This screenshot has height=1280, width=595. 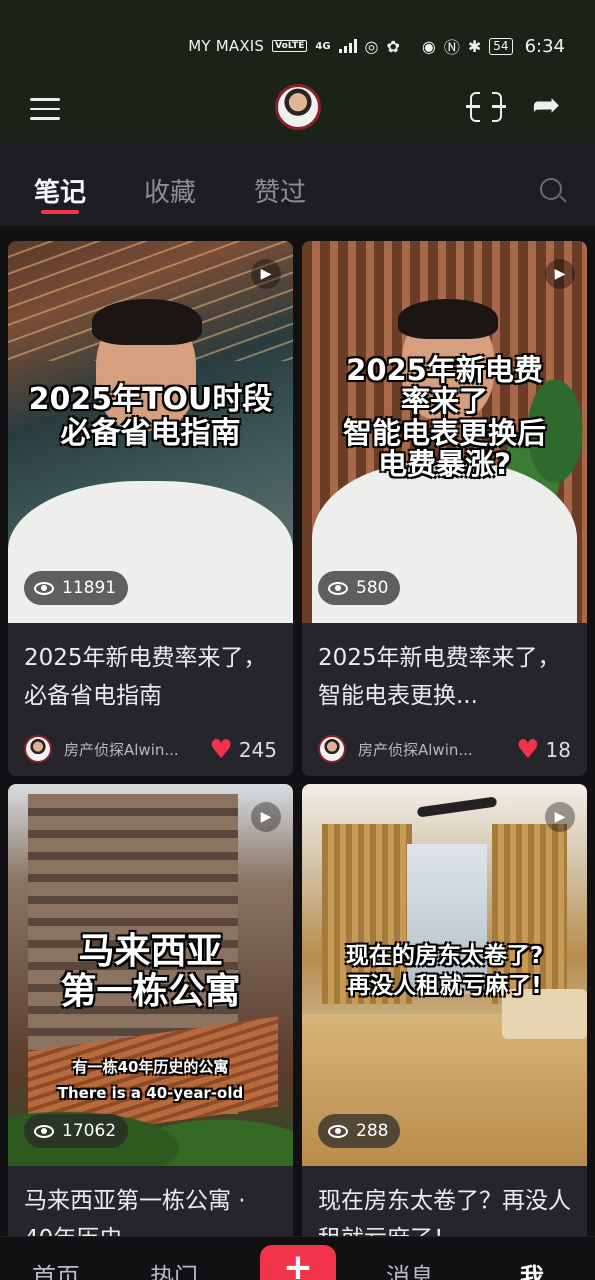 I want to click on cover-background-fan, so click(x=457, y=807).